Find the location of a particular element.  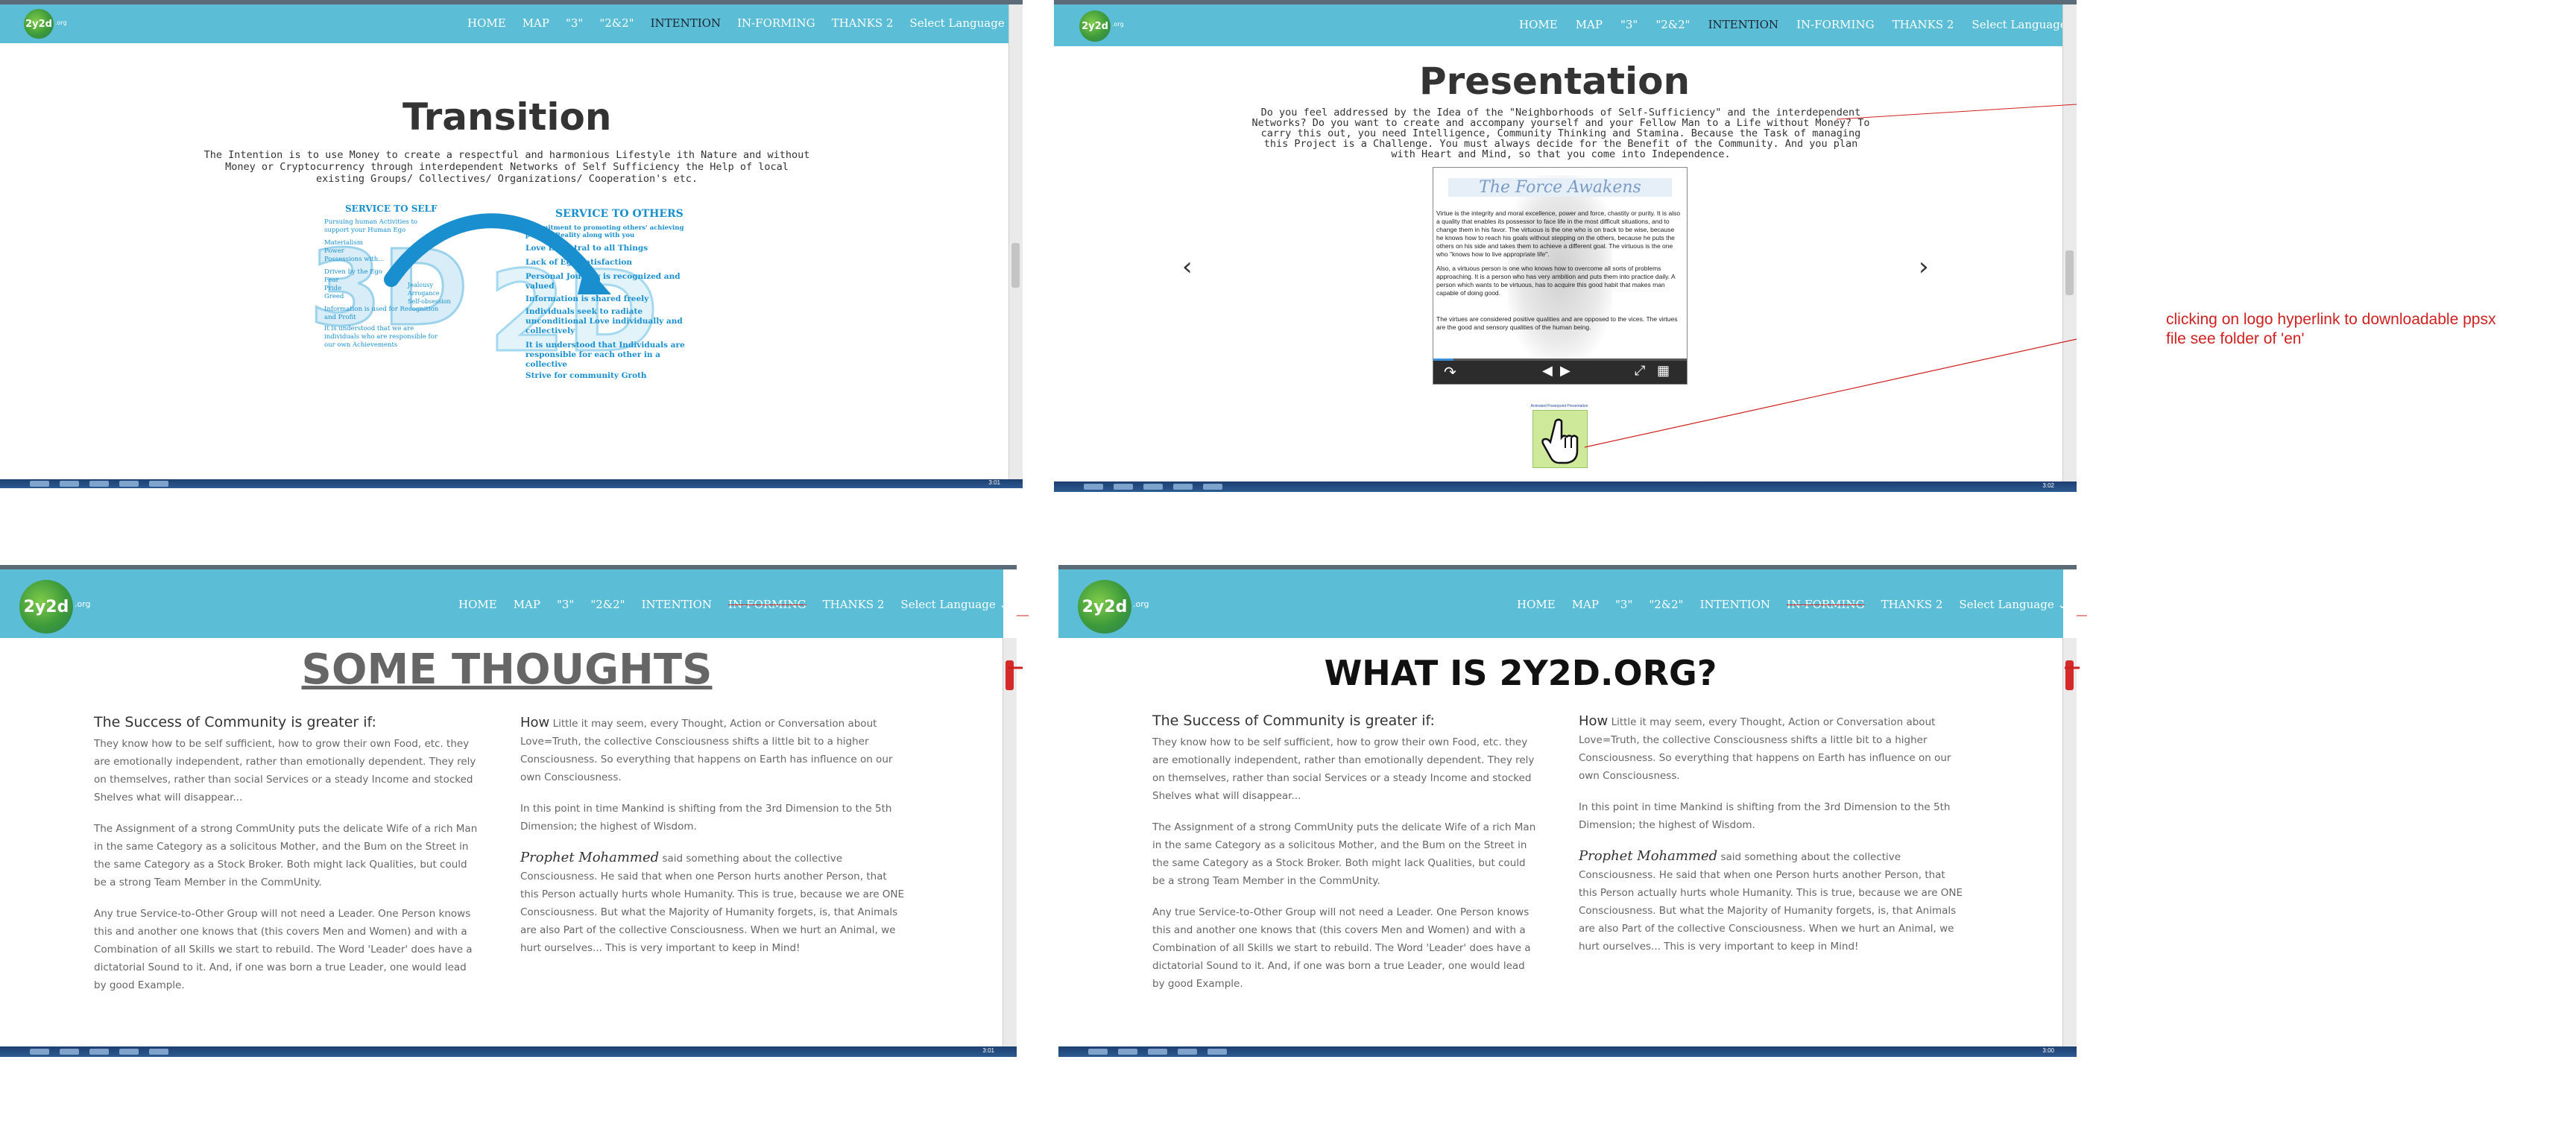

chevron-down-icon: ⌄ is located at coordinates (1004, 604).